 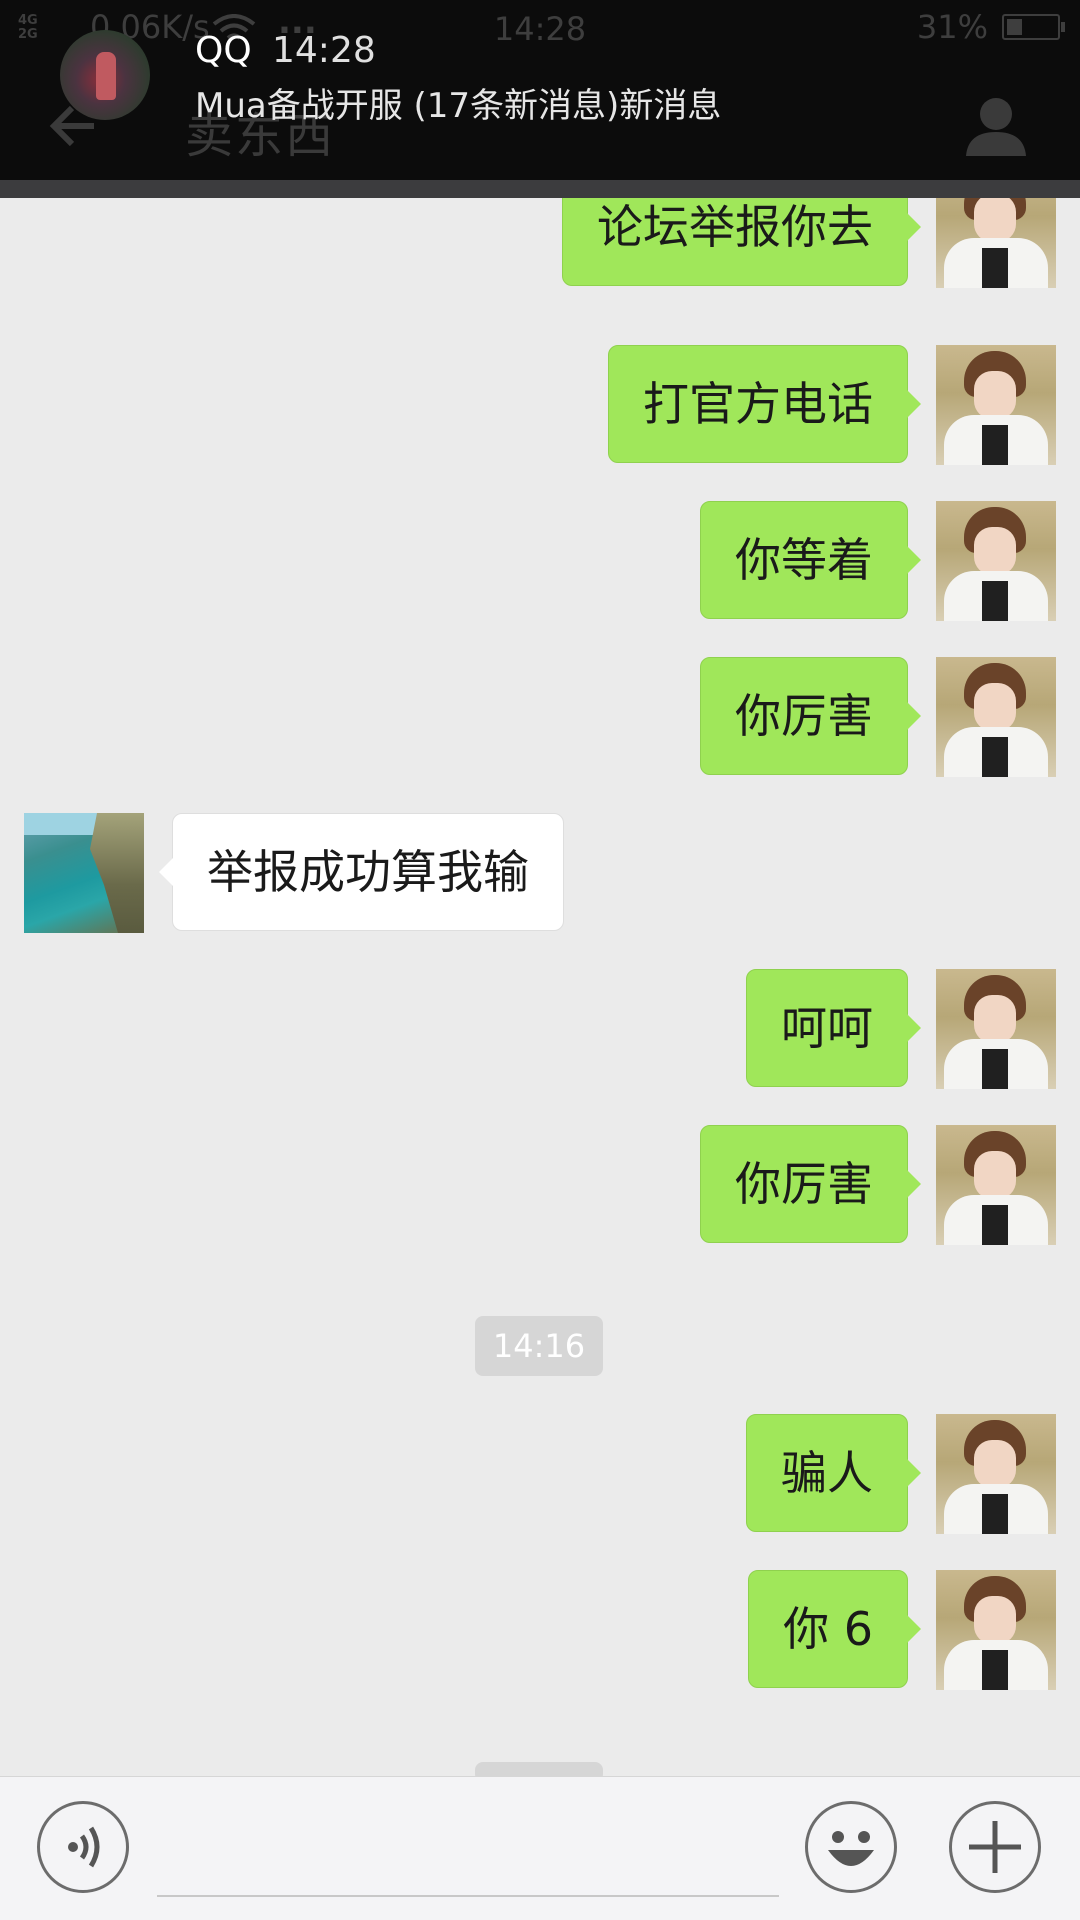 I want to click on voice-icon, so click(x=84, y=1847).